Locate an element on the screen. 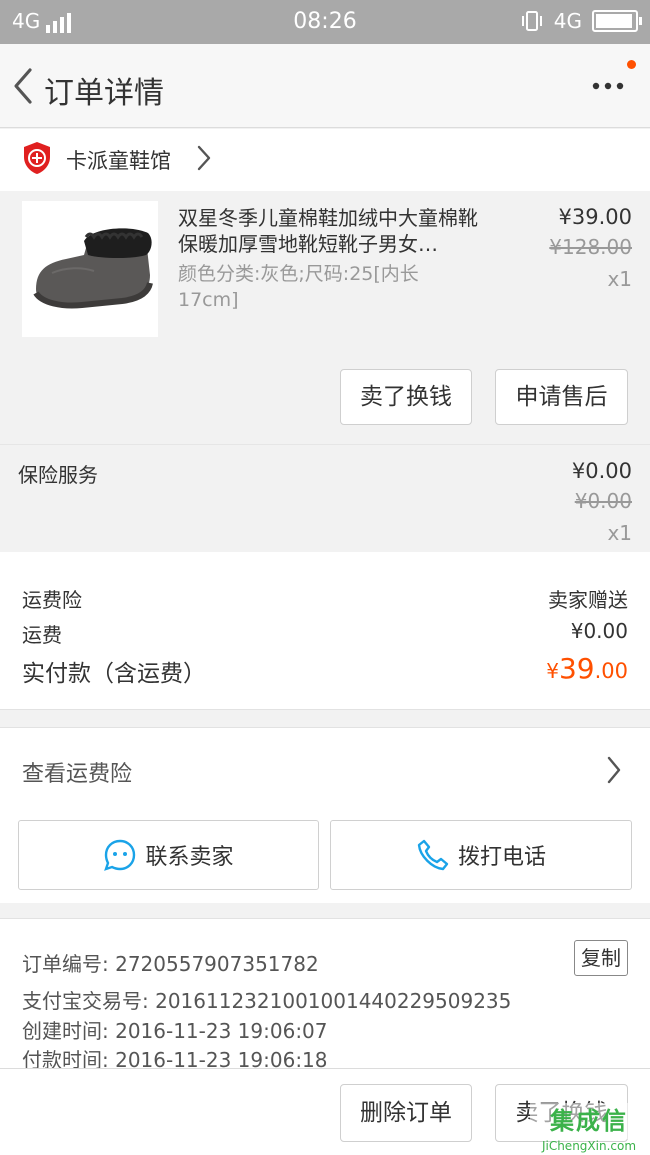  order-number: 订单编号: 2720557907351782 is located at coordinates (170, 964).